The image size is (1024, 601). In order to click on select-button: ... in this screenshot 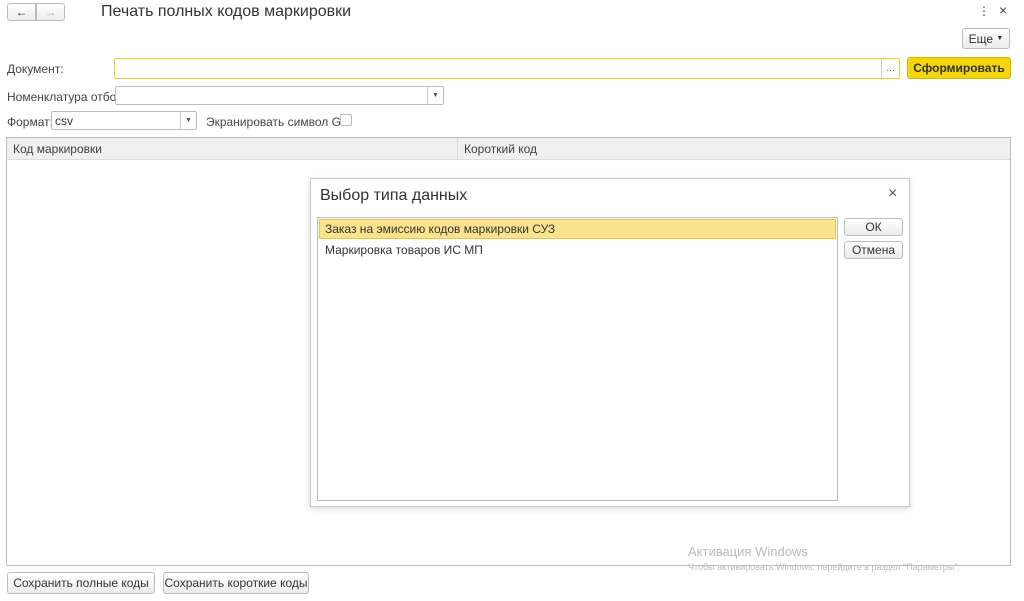, I will do `click(890, 68)`.